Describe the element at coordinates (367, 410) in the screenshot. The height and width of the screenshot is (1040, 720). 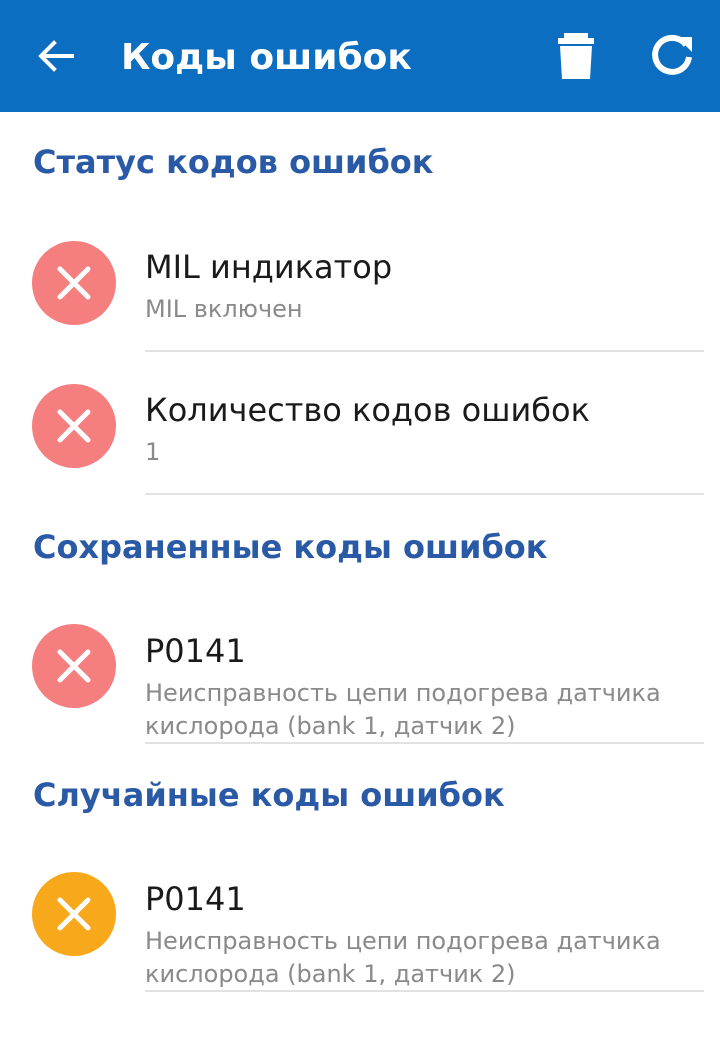
I see `item-title: Количество кодов ошибок` at that location.